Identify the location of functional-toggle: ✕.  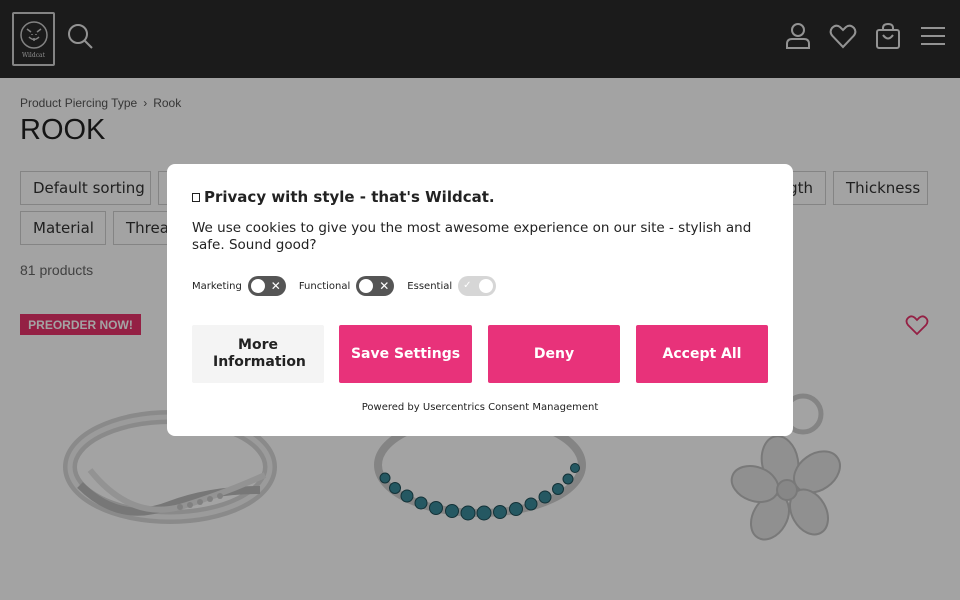
(375, 286).